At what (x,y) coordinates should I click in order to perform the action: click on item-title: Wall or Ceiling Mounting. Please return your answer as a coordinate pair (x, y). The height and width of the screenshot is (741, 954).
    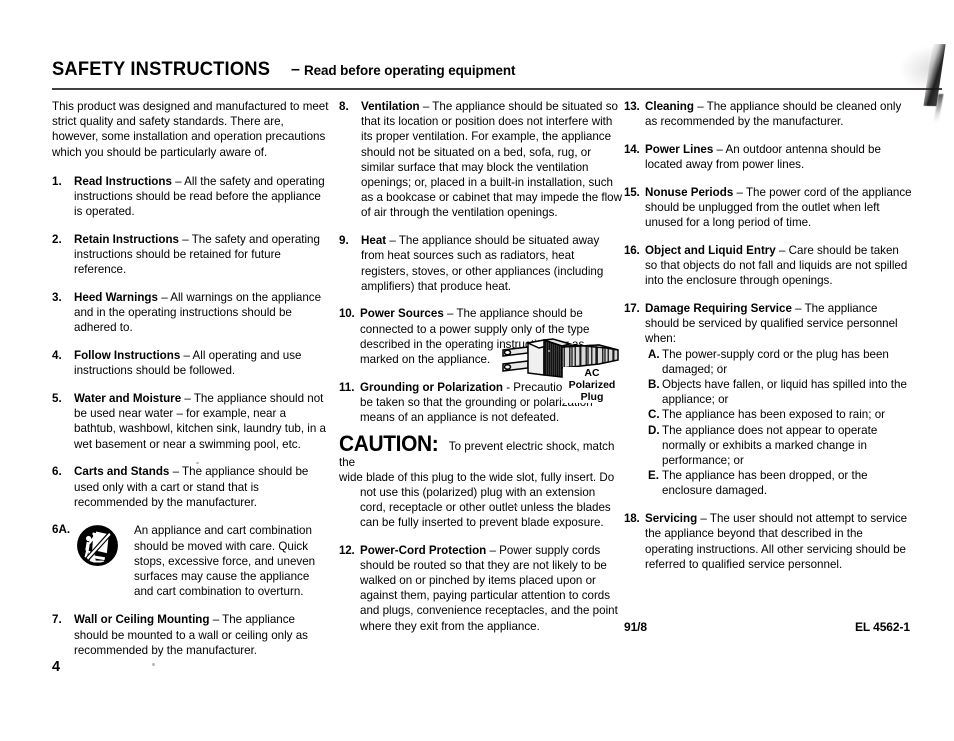
    Looking at the image, I should click on (142, 620).